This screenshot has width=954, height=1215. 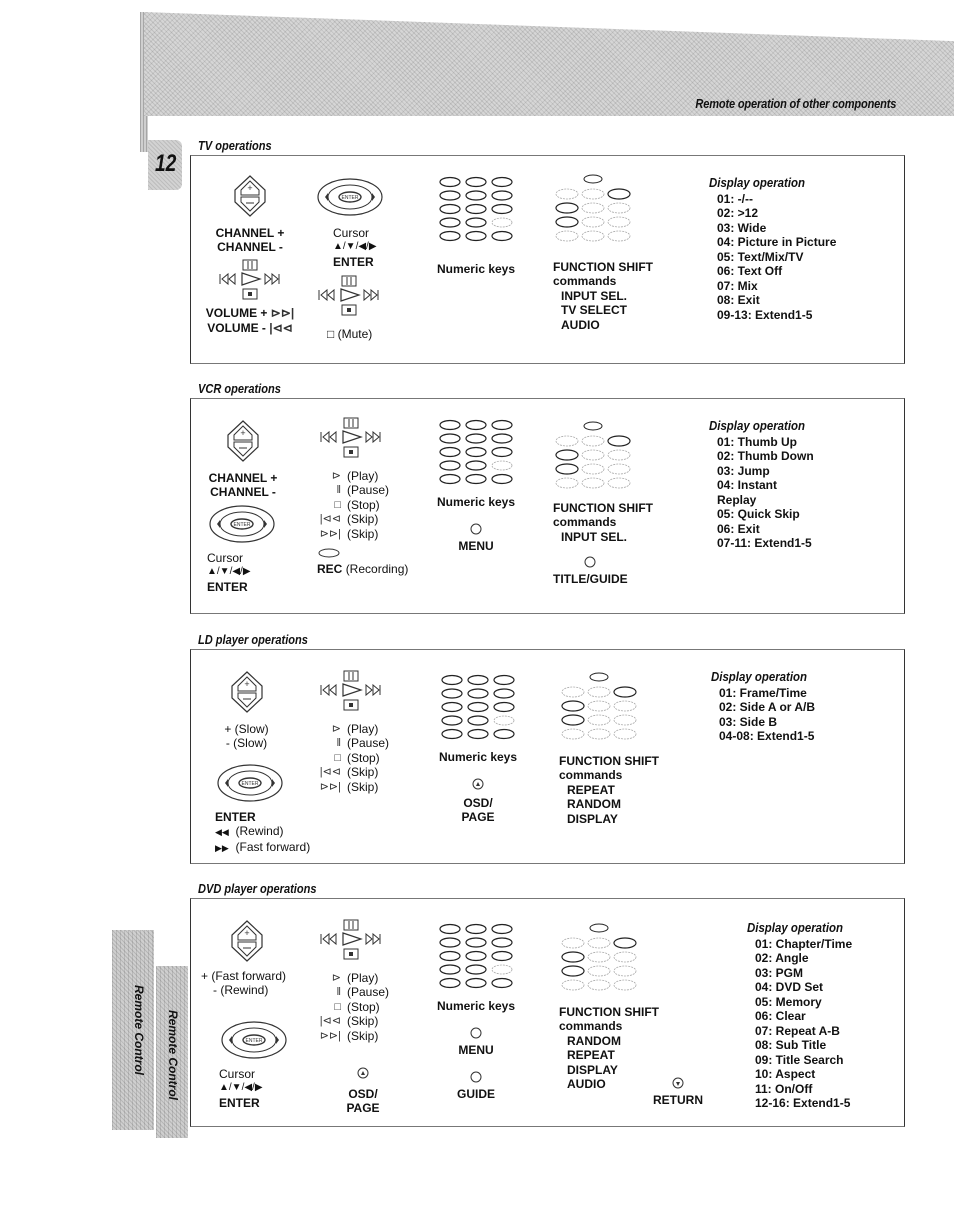 What do you see at coordinates (363, 1035) in the screenshot?
I see `legend-label: (Skip)` at bounding box center [363, 1035].